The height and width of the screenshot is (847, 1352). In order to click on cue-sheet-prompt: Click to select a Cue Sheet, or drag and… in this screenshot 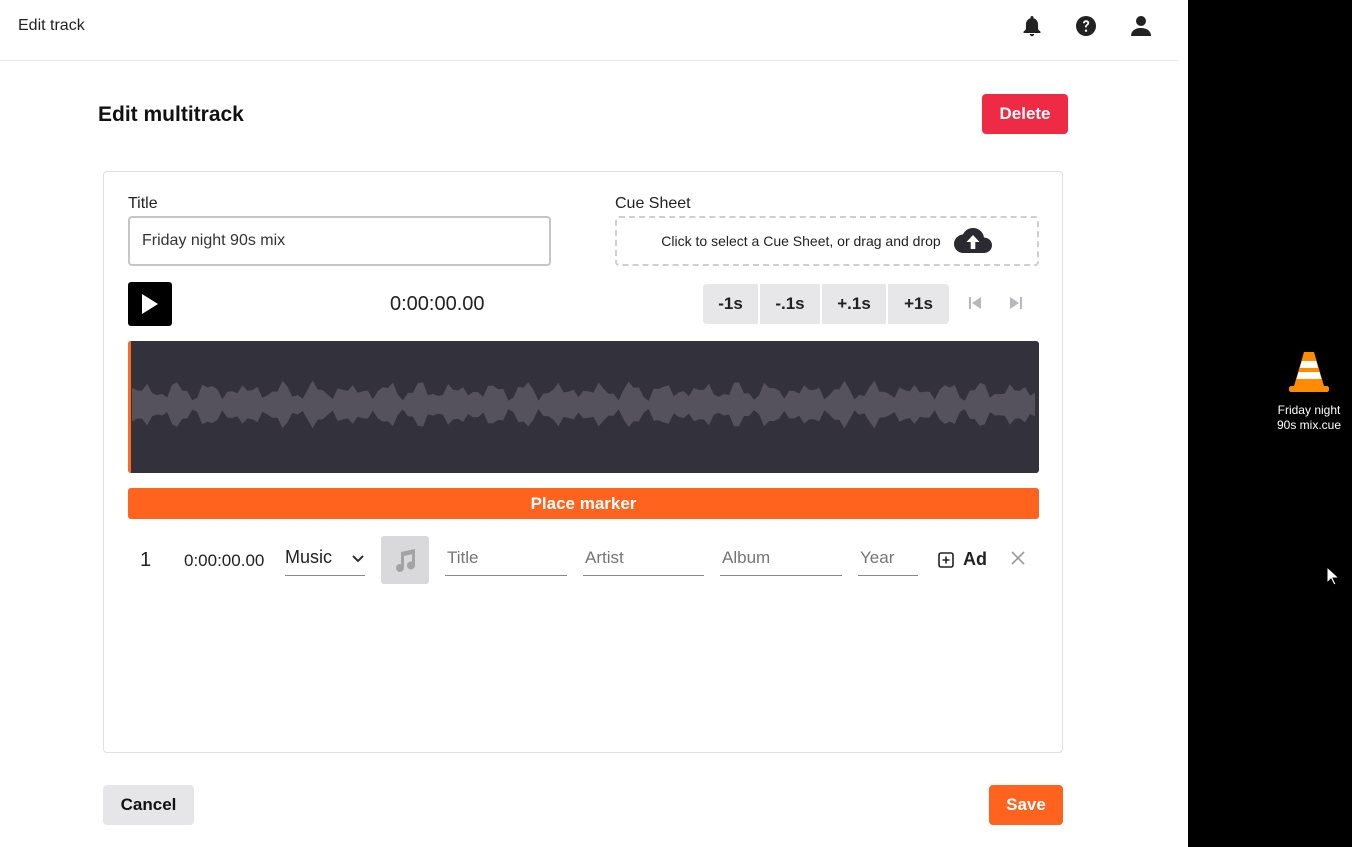, I will do `click(801, 241)`.